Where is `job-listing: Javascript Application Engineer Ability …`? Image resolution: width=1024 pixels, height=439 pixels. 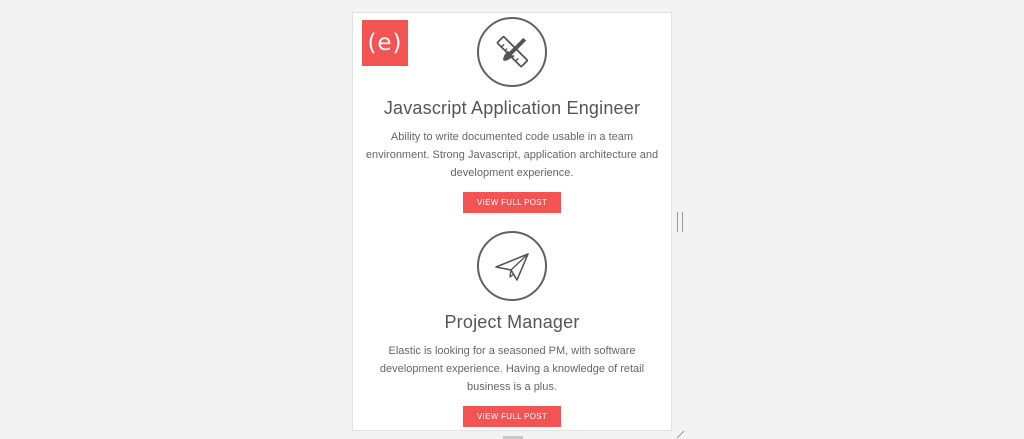
job-listing: Javascript Application Engineer Ability … is located at coordinates (512, 115).